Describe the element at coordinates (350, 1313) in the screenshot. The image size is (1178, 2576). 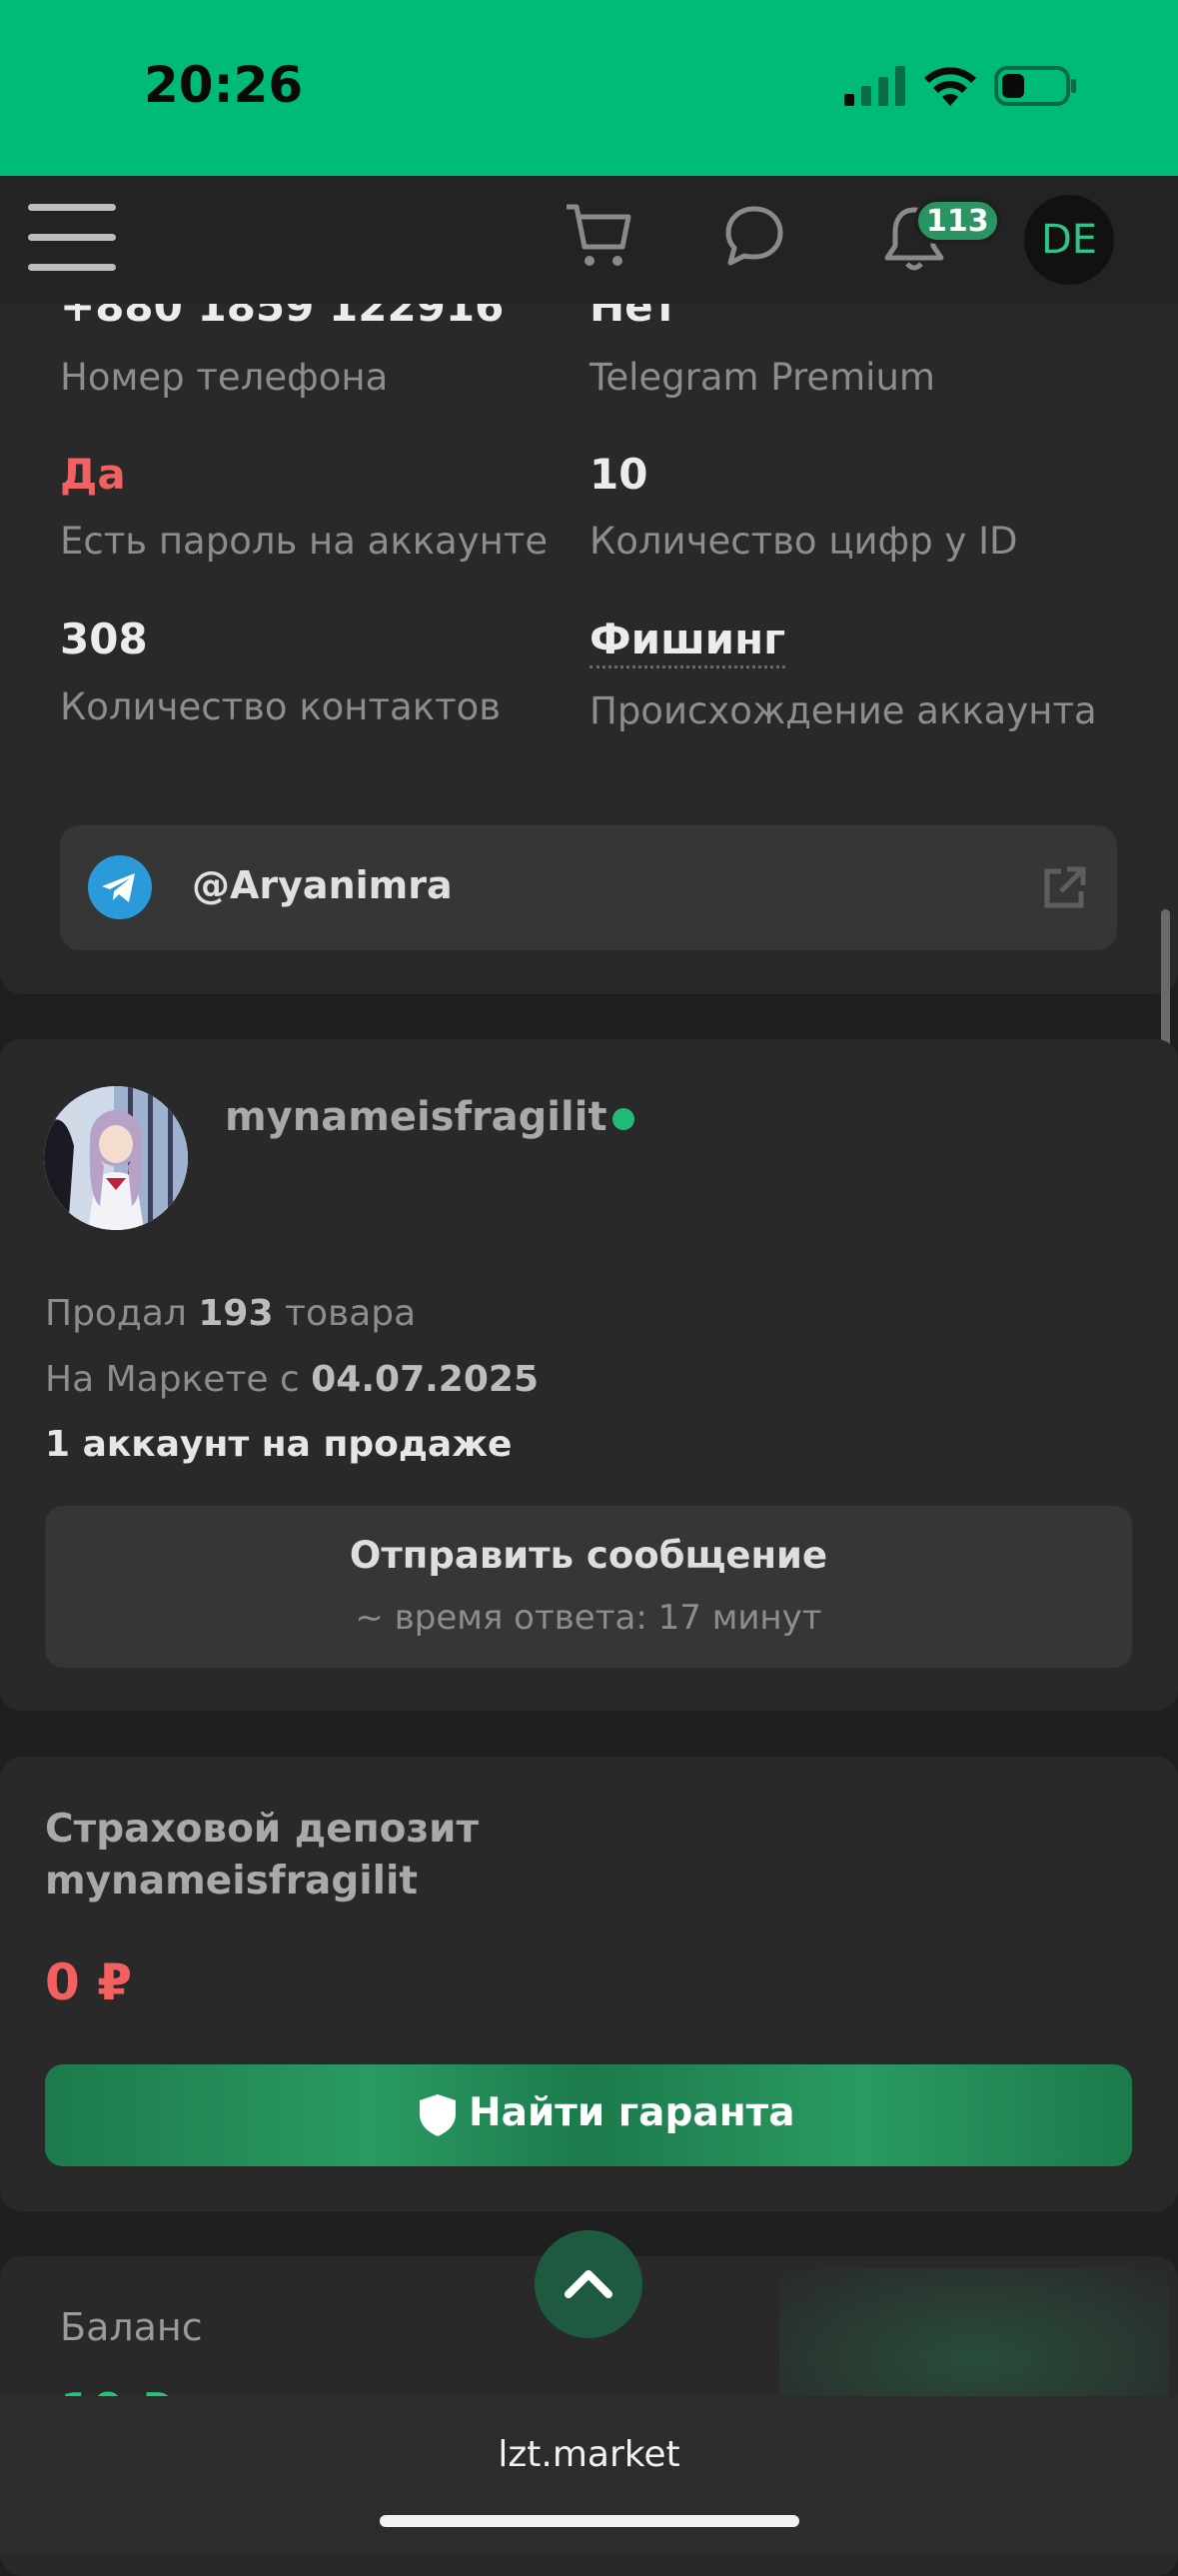
I see `sold-suffix: товара` at that location.